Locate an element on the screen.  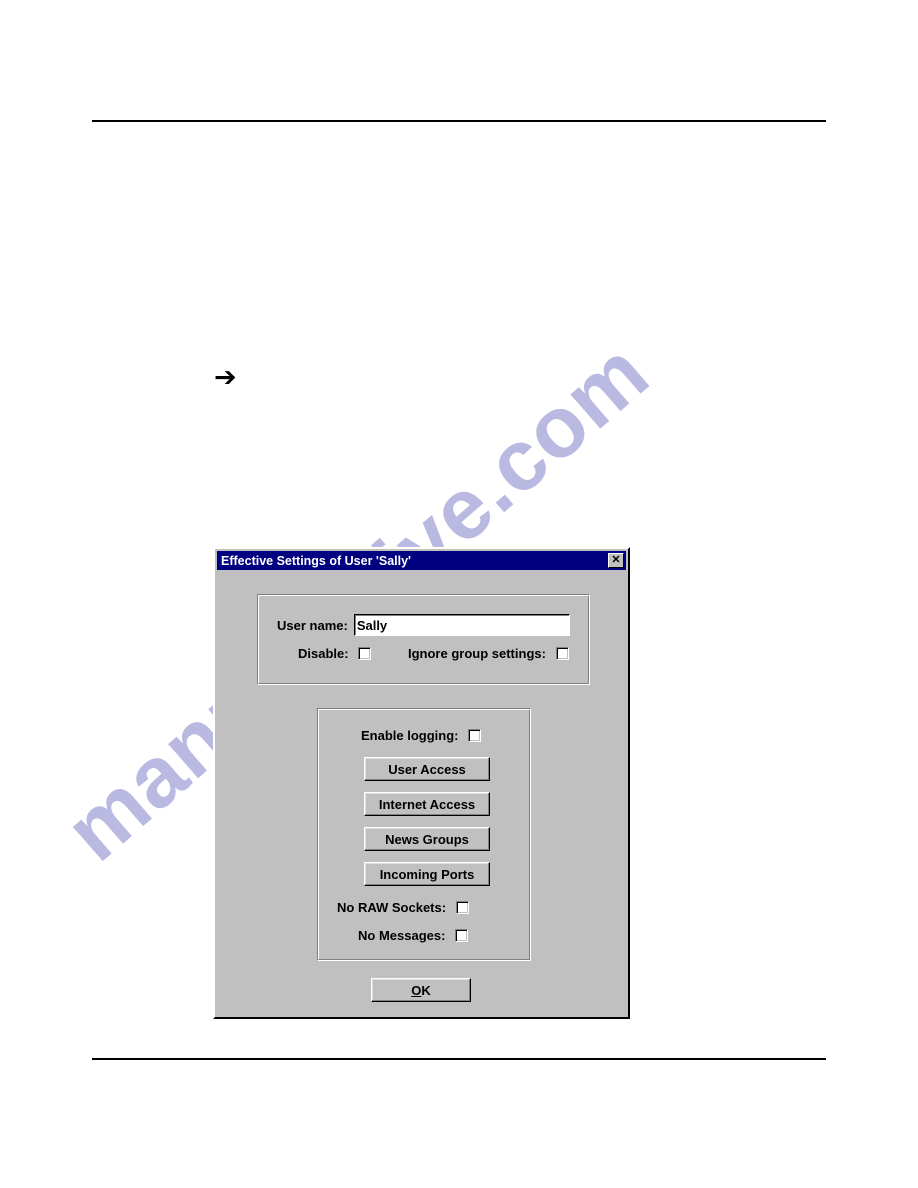
ok-button-rest: K is located at coordinates (426, 990).